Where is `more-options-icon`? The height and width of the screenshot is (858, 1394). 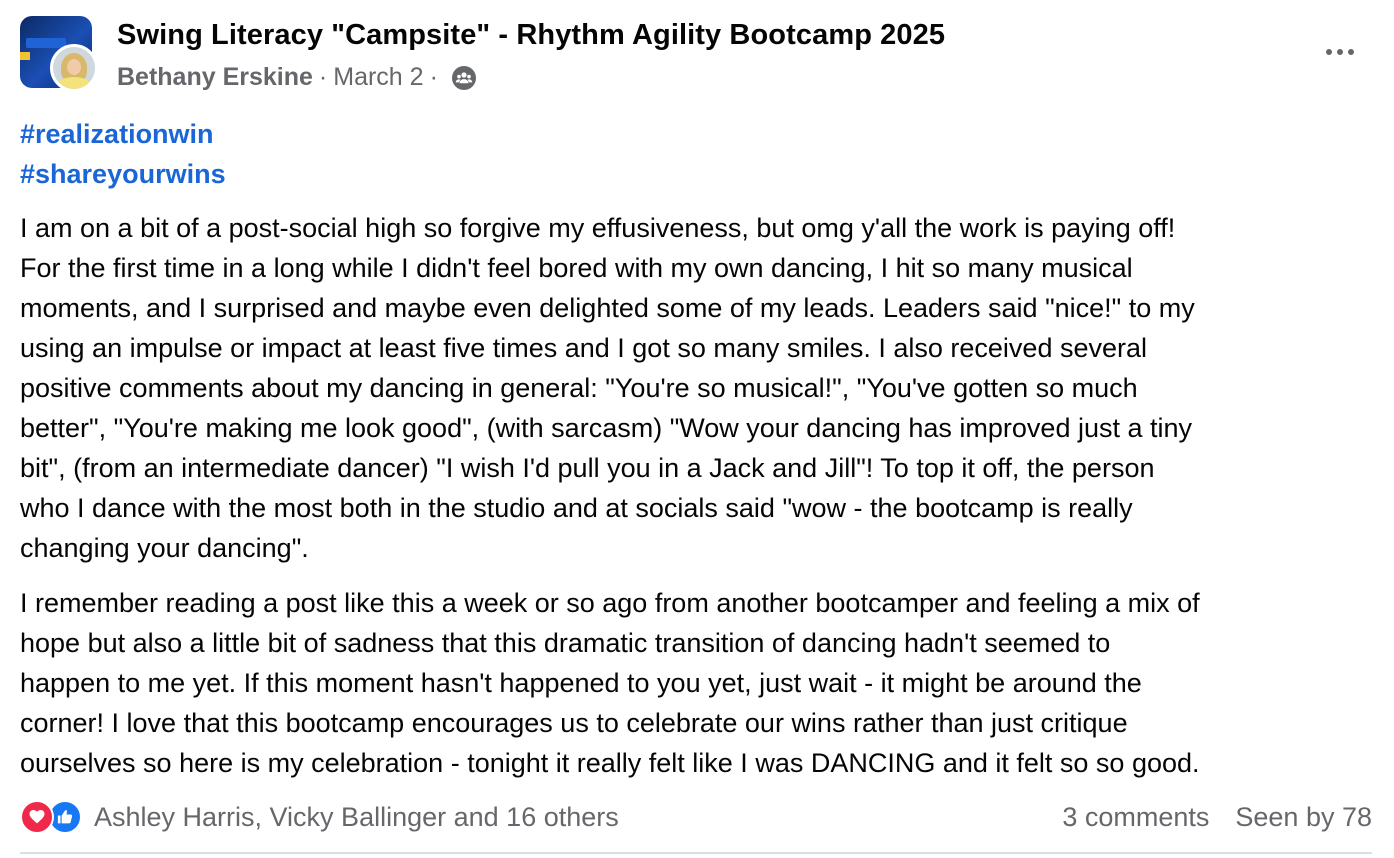
more-options-icon is located at coordinates (1340, 52).